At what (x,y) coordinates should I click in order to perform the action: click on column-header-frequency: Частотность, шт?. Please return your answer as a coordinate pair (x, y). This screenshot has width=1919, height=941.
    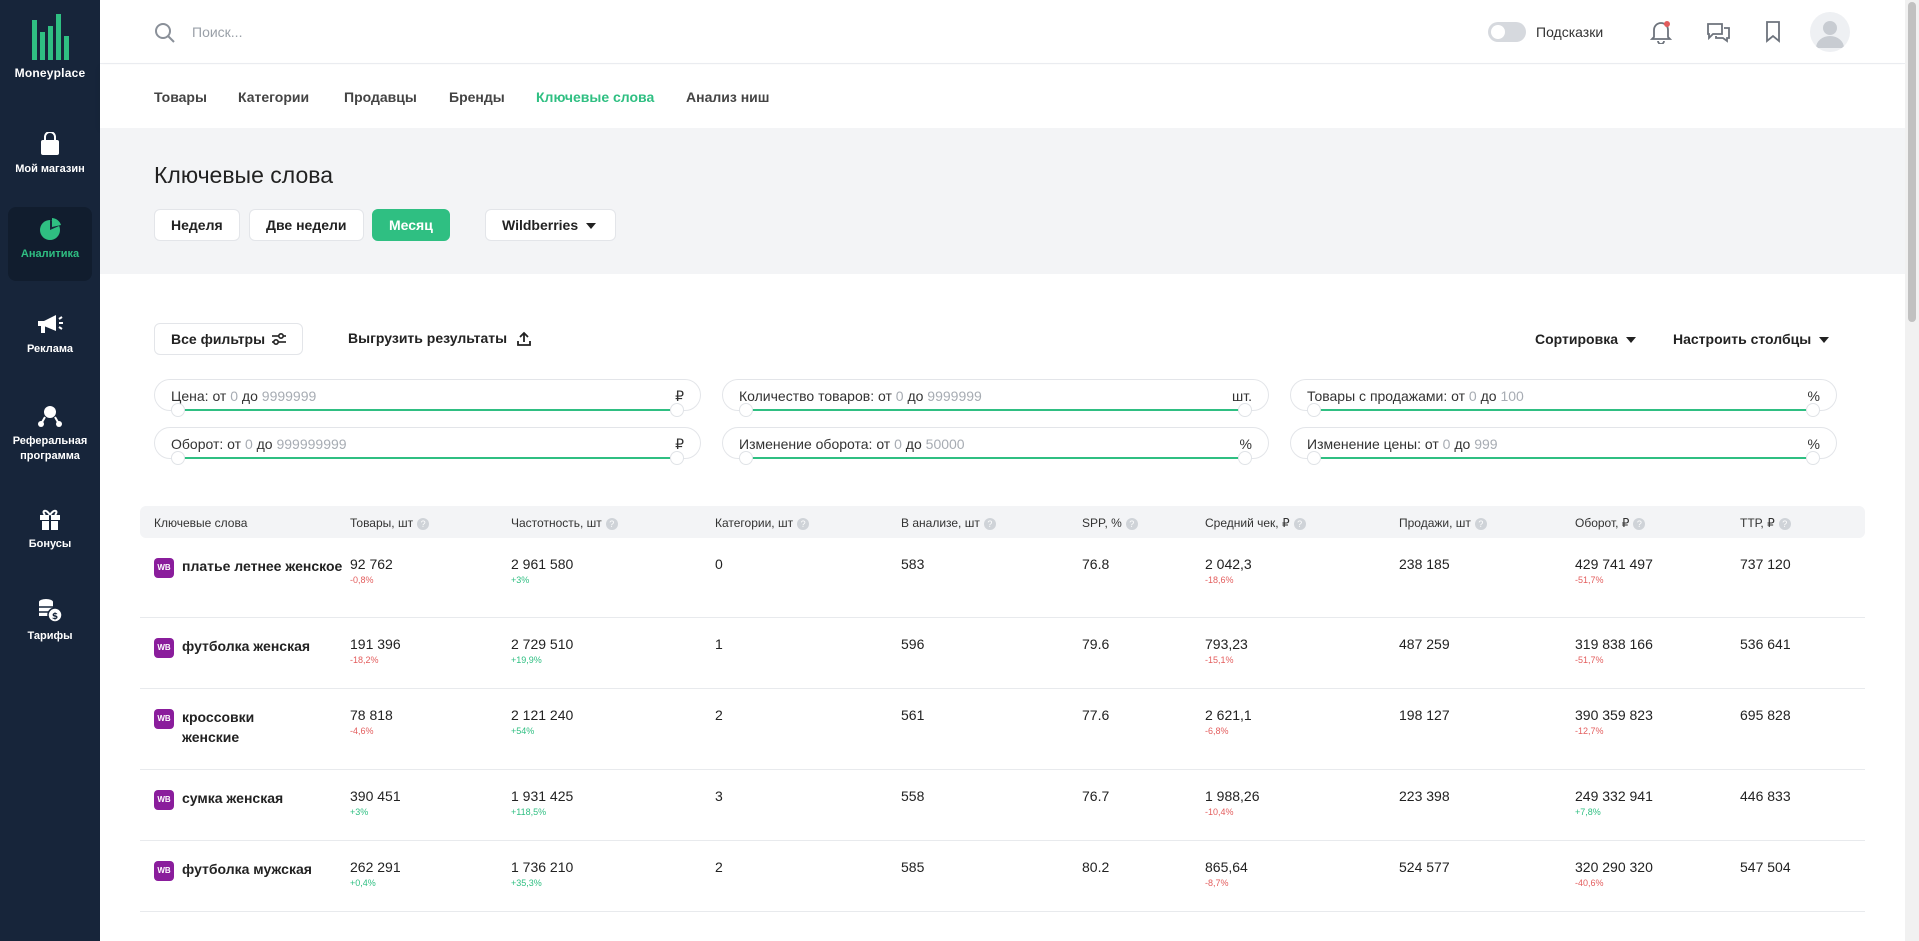
    Looking at the image, I should click on (564, 523).